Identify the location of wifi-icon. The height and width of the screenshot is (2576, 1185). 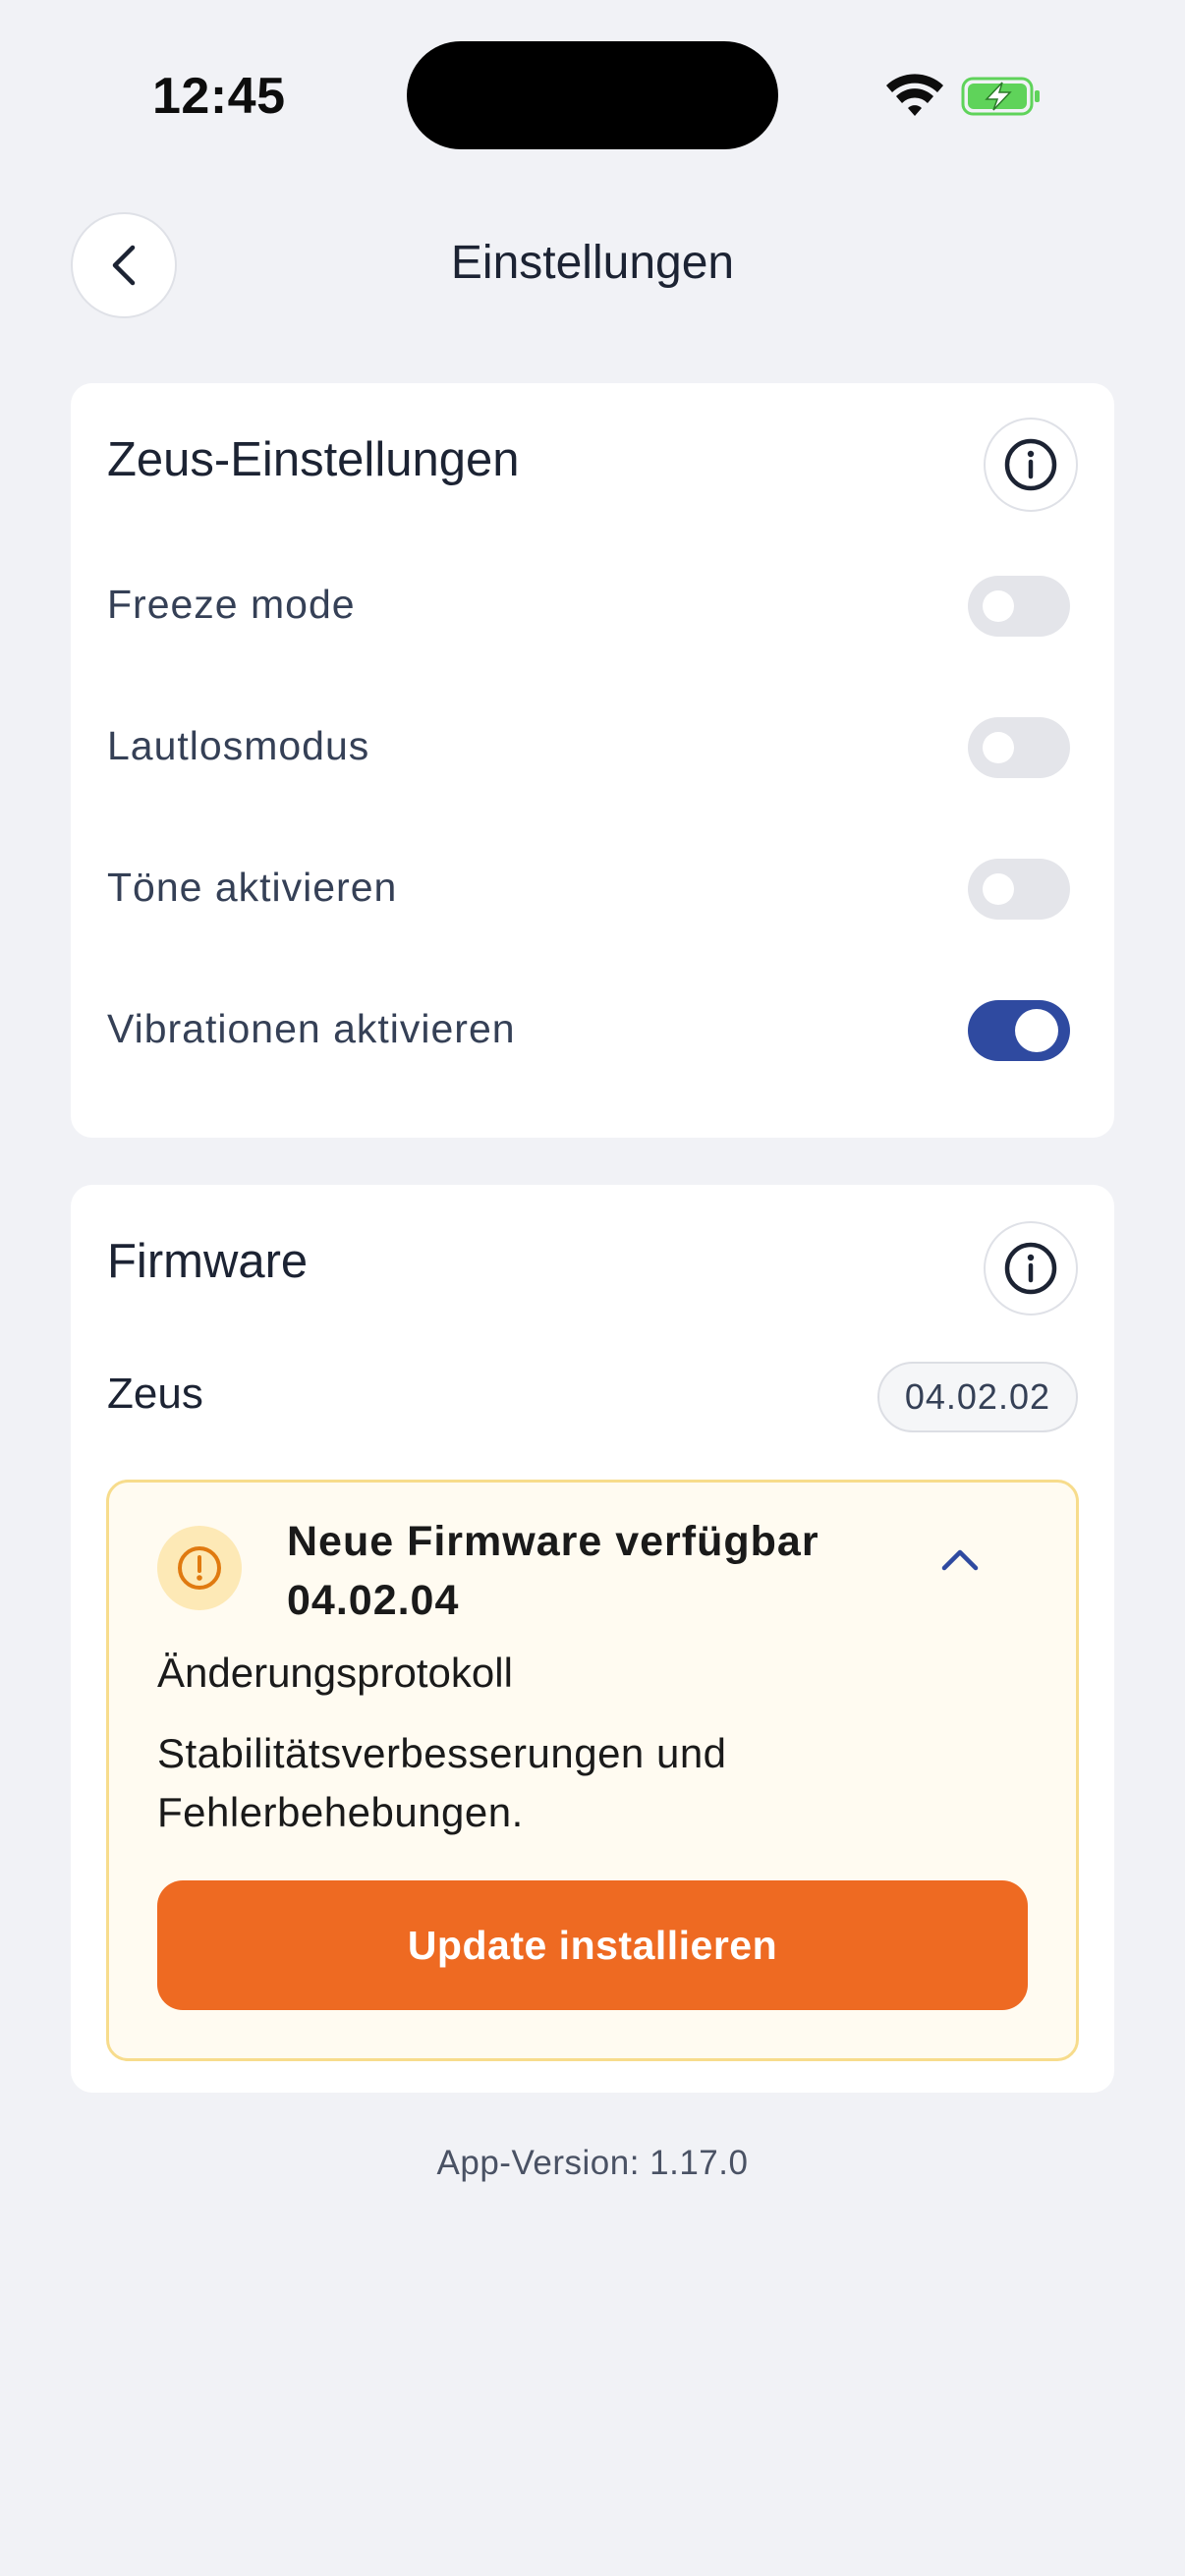
(914, 95).